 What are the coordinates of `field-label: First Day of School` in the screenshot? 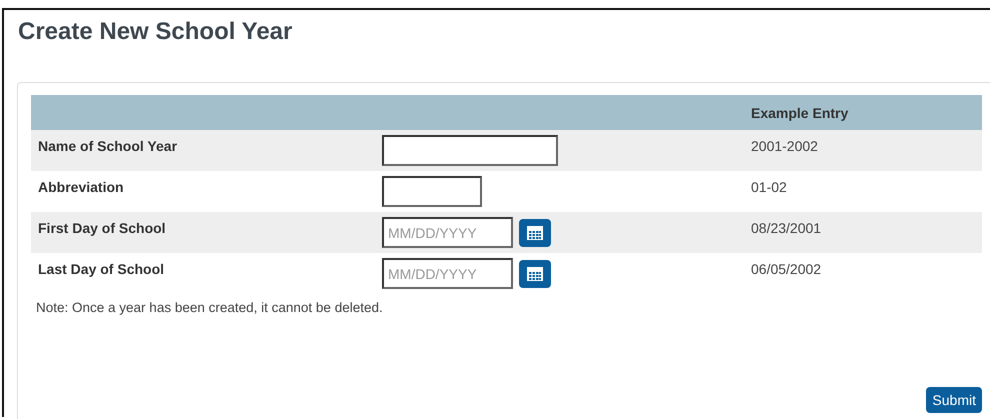 It's located at (102, 227).